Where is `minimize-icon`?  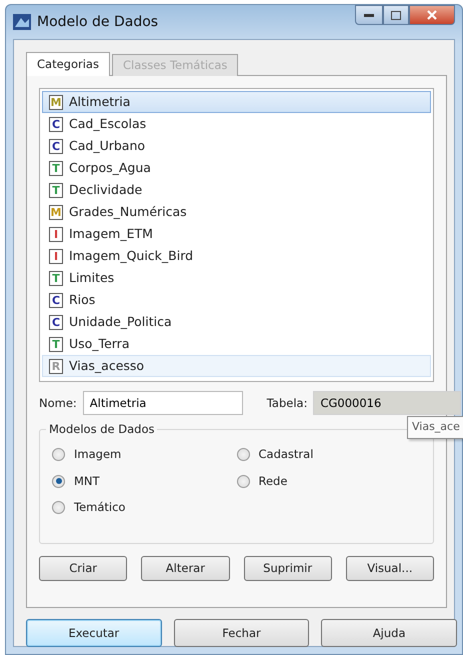
minimize-icon is located at coordinates (369, 15).